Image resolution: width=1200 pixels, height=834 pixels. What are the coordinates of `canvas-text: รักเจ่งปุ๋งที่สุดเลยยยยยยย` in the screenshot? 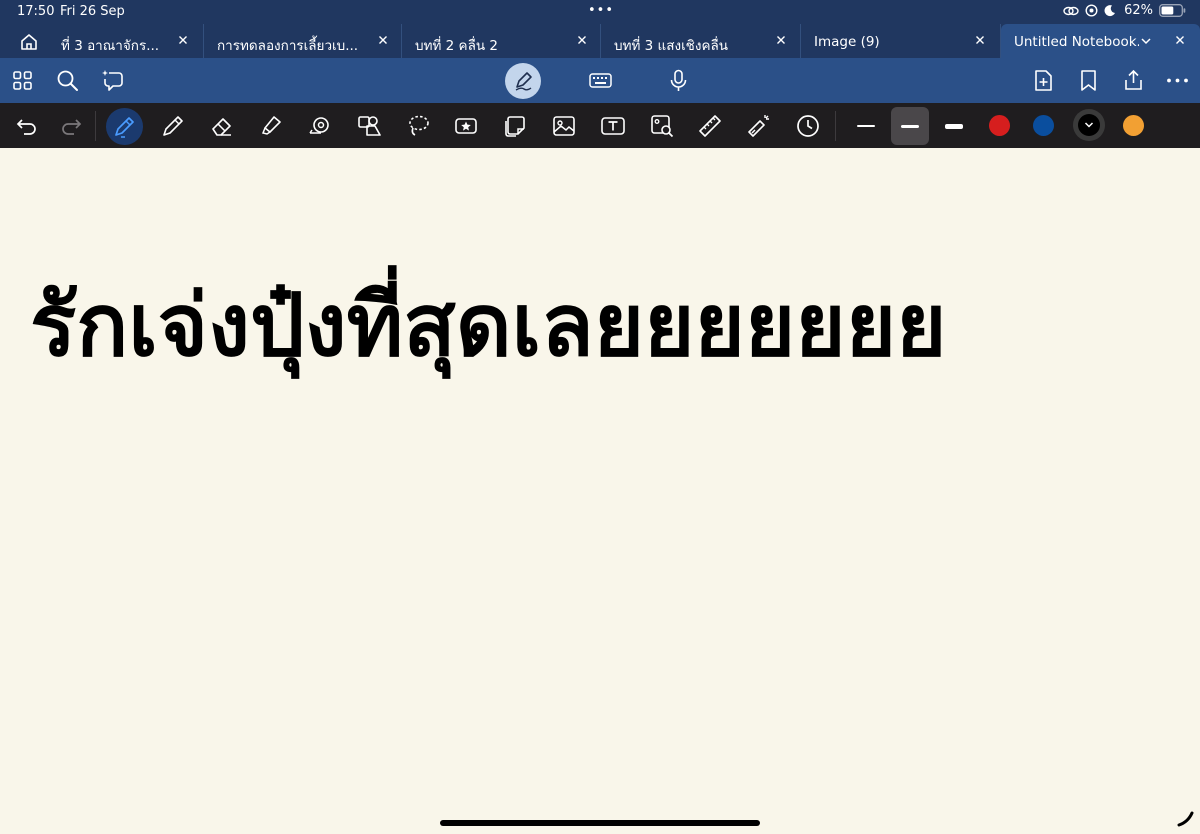 It's located at (488, 326).